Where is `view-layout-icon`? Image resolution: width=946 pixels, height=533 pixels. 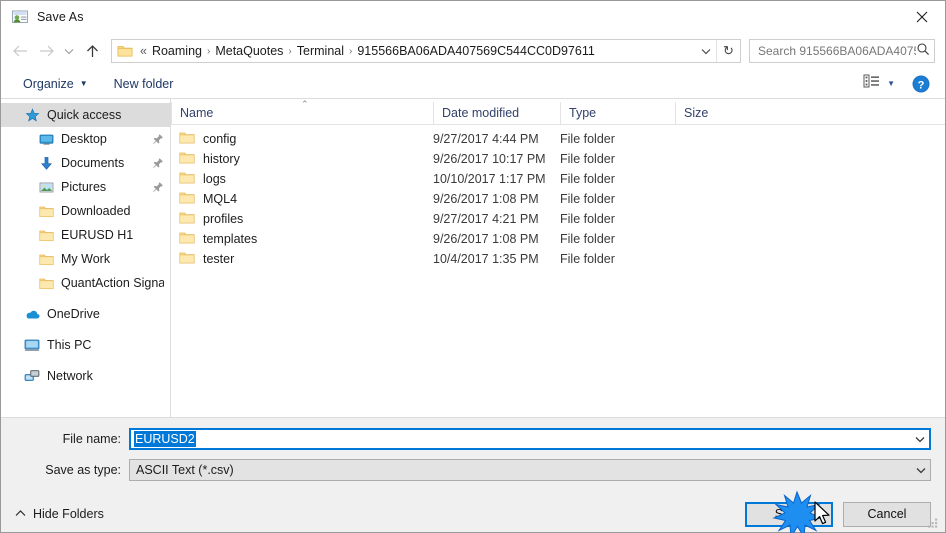 view-layout-icon is located at coordinates (871, 83).